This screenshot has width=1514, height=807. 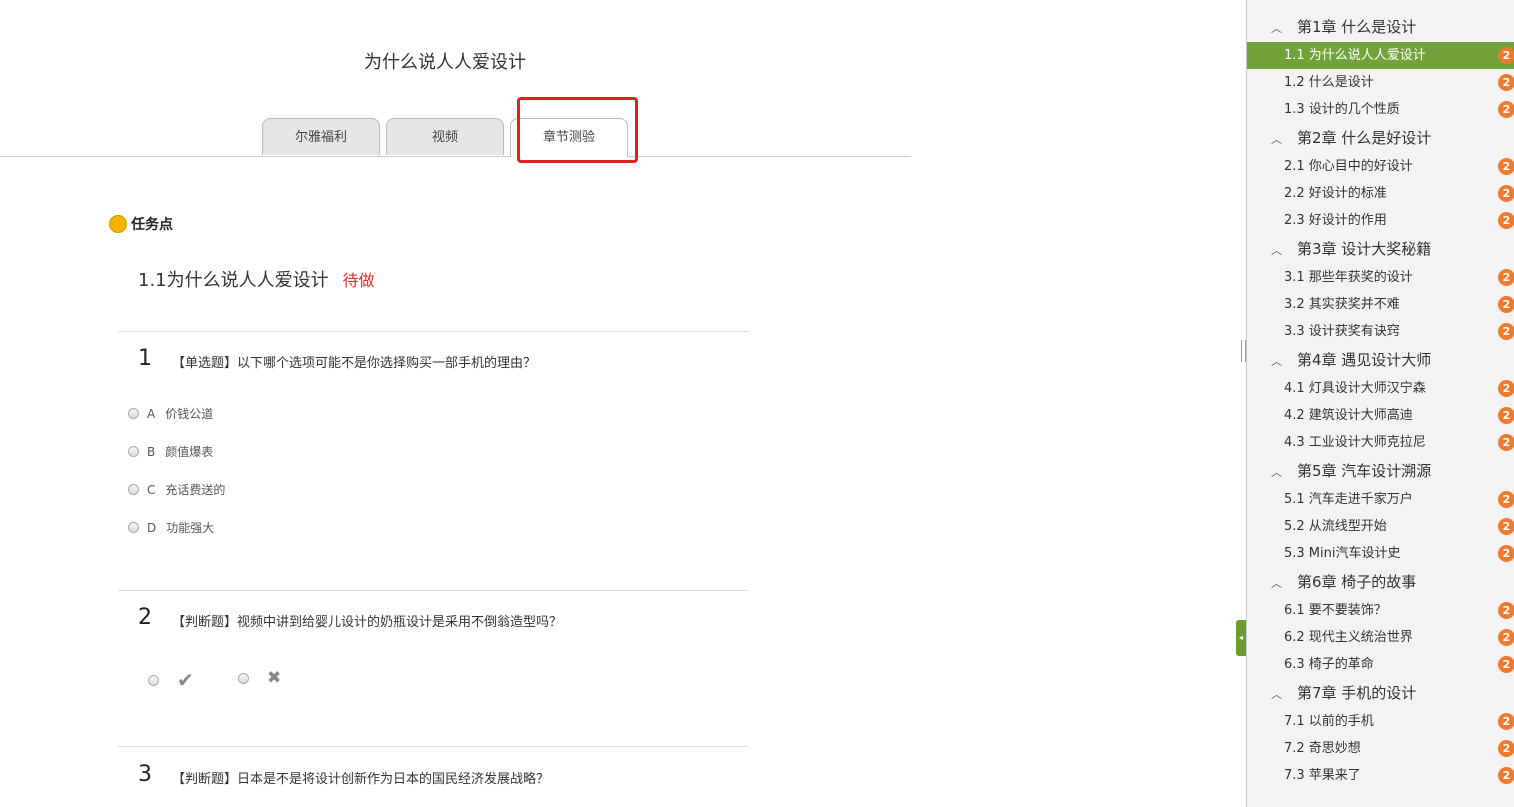 I want to click on sidebar-chapter-1: ︿ 第1章 什么是设计, so click(x=1380, y=27).